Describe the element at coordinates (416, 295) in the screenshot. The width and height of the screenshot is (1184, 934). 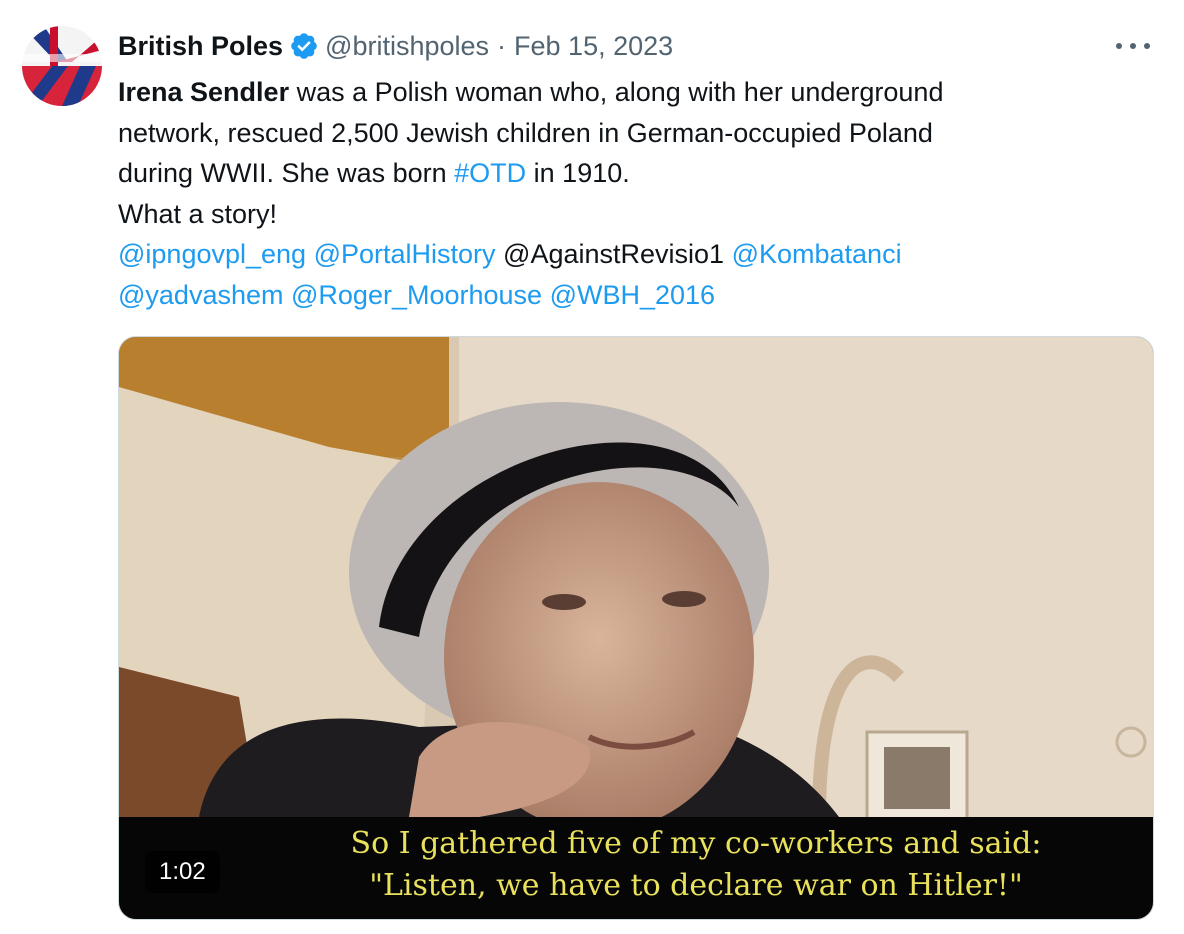
I see `mention-link: @Roger_Moorhouse` at that location.